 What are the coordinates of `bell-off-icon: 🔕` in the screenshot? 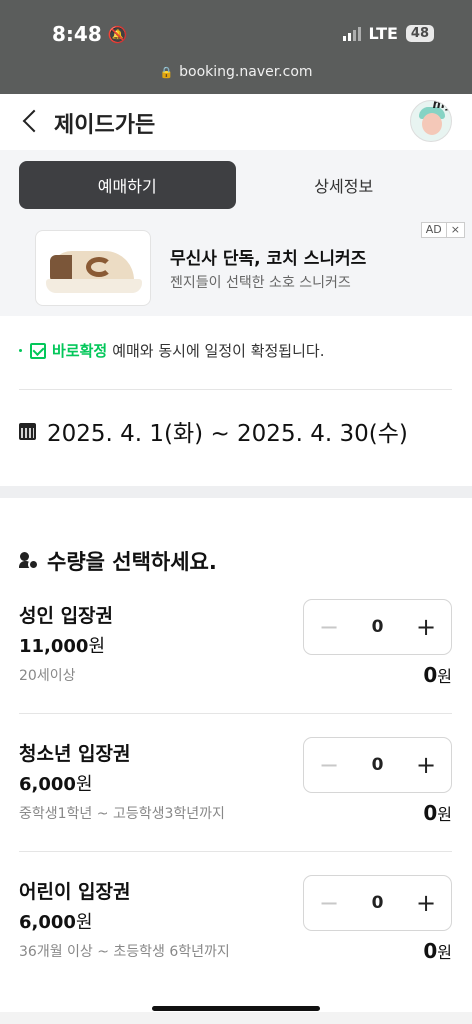 It's located at (117, 34).